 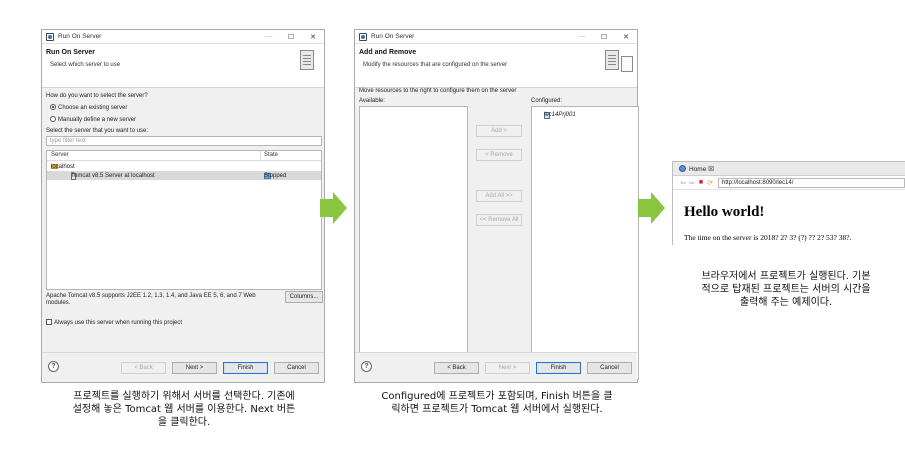 What do you see at coordinates (113, 176) in the screenshot?
I see `server-name: Tomcat v8.5 Server at localhost` at bounding box center [113, 176].